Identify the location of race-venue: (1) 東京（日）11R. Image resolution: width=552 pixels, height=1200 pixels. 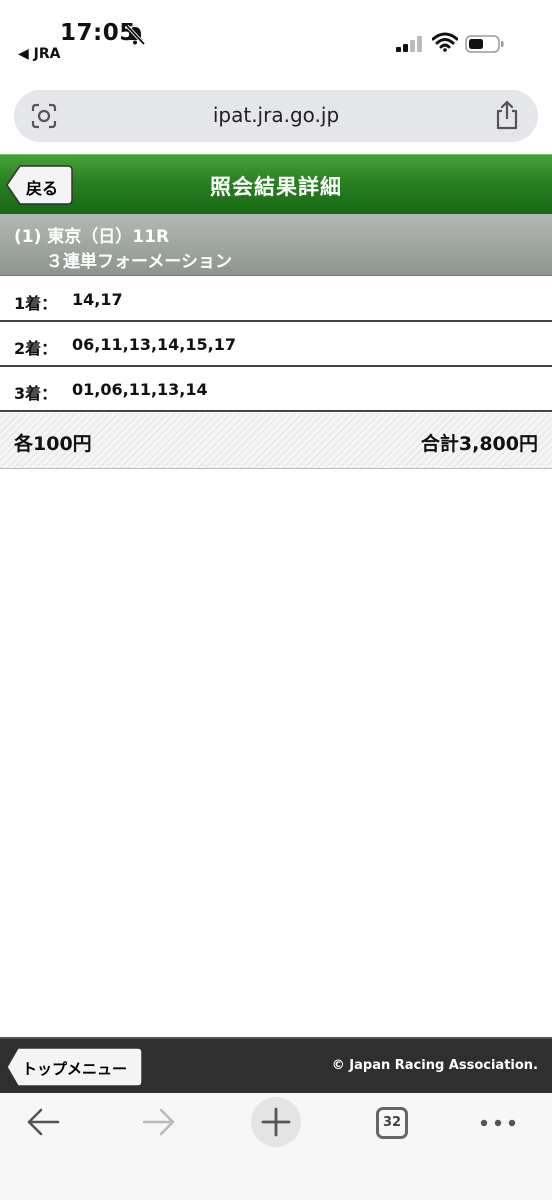
(92, 237).